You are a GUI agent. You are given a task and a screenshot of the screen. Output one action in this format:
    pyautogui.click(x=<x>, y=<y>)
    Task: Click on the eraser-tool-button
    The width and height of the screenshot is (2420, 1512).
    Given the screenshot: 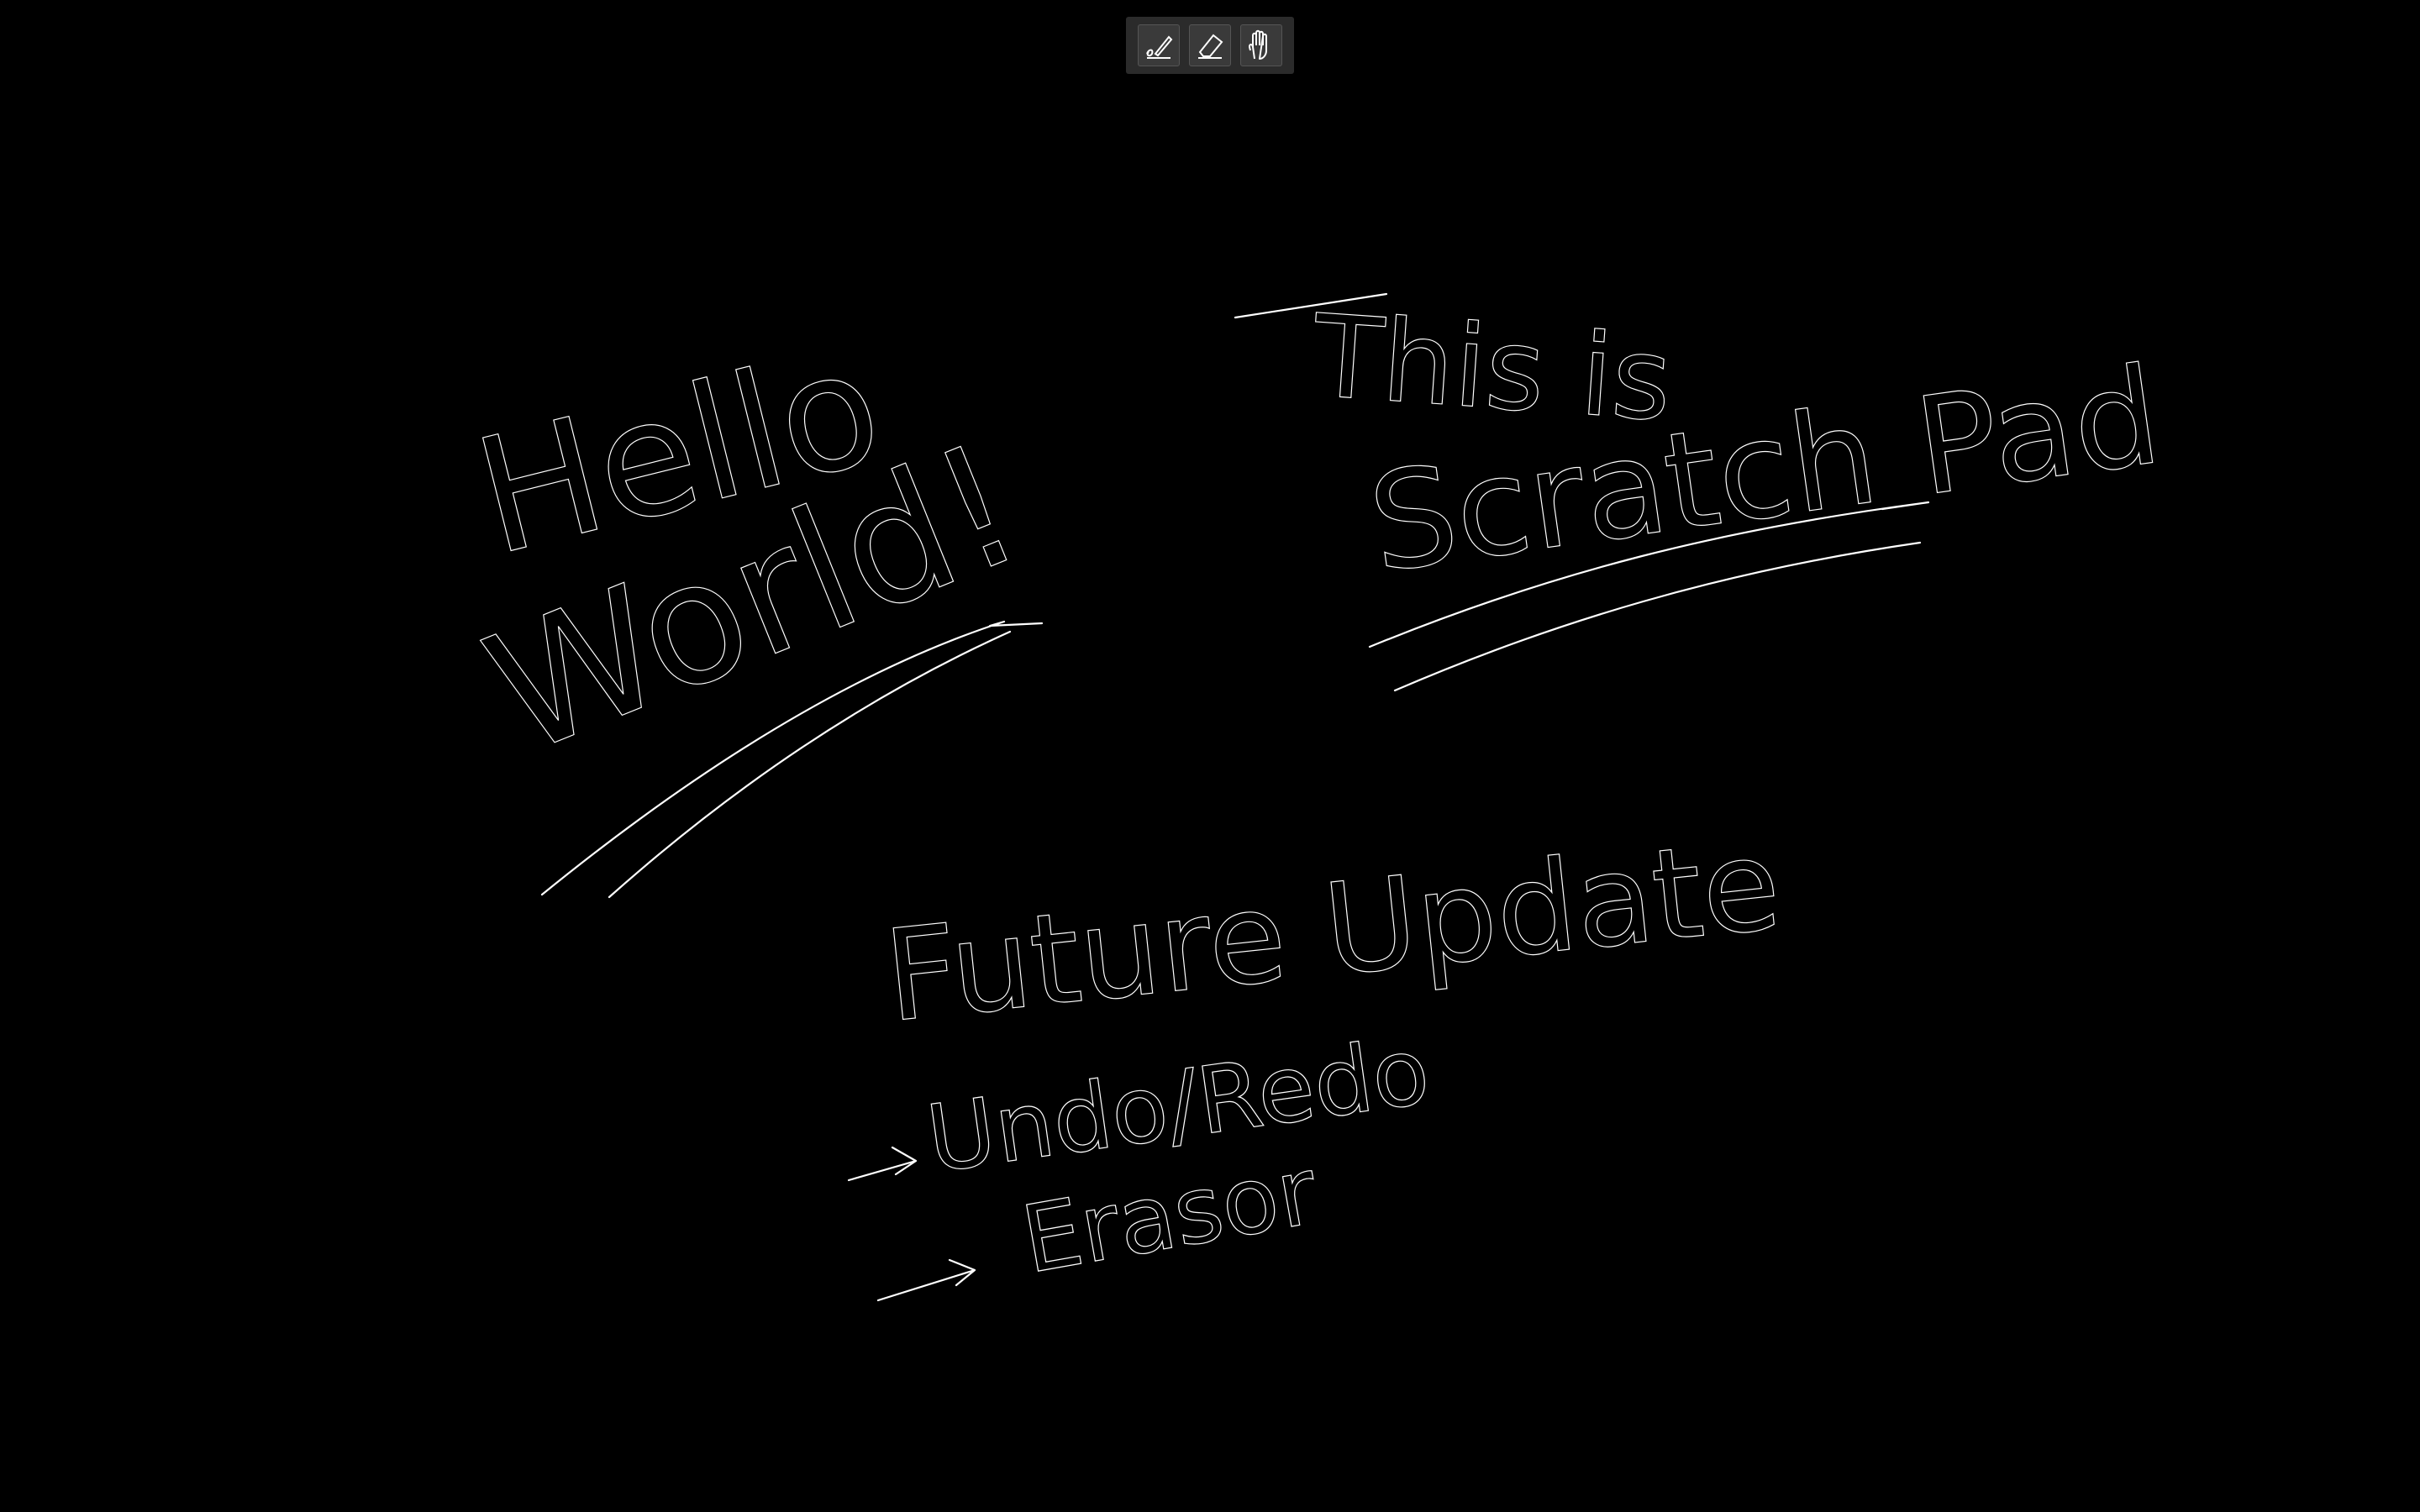 What is the action you would take?
    pyautogui.click(x=1209, y=45)
    